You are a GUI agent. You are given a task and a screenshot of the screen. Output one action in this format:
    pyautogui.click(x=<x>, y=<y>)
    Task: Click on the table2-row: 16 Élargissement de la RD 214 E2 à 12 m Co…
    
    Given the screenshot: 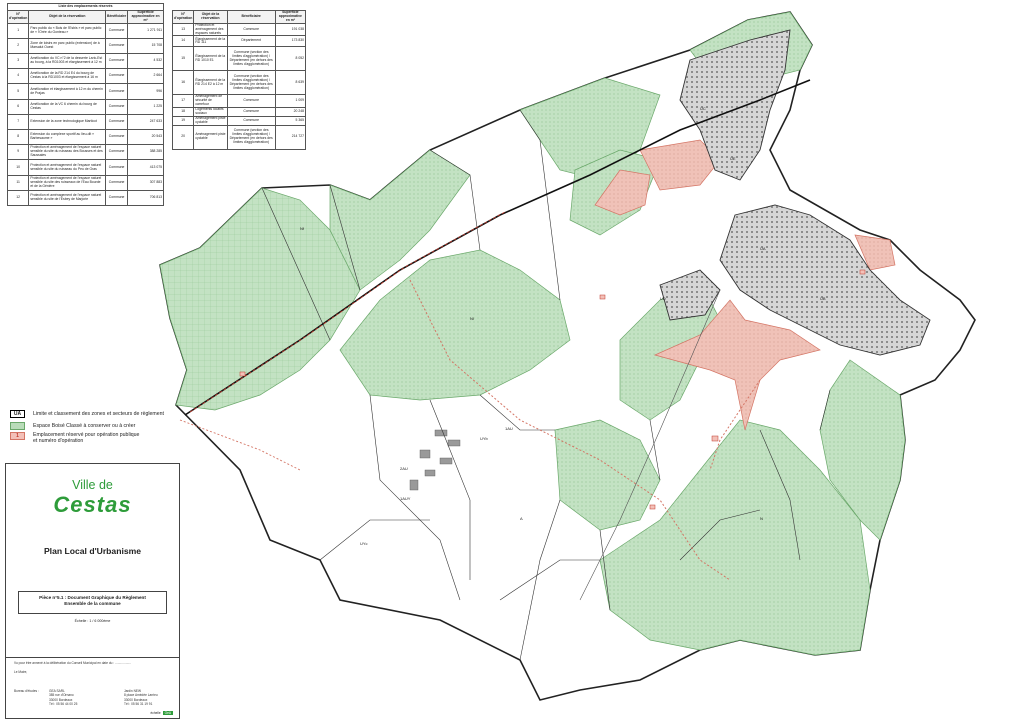 What is the action you would take?
    pyautogui.click(x=239, y=83)
    